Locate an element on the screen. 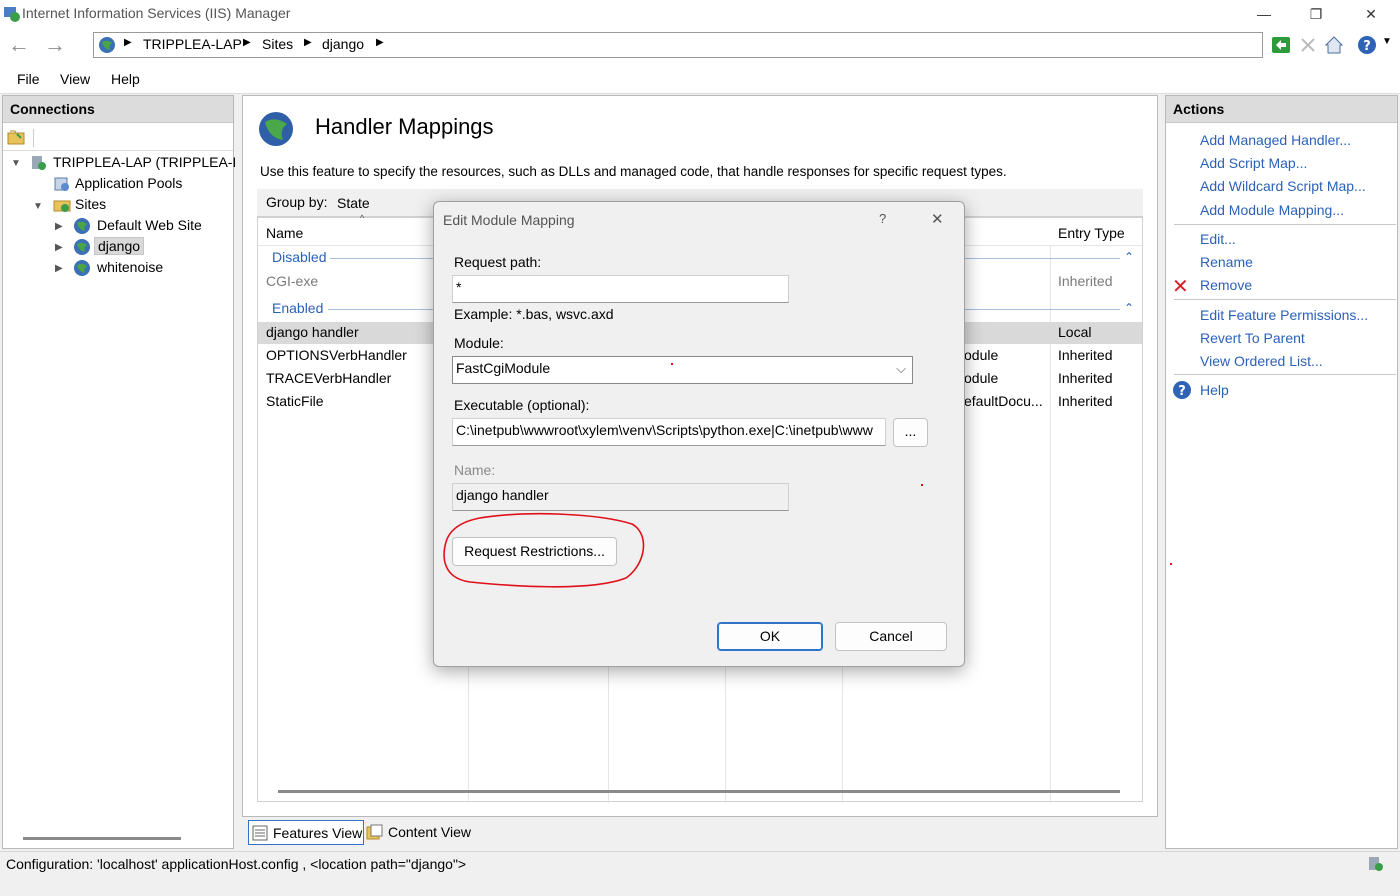 This screenshot has height=896, width=1400. dialog-title: Edit Module Mapping is located at coordinates (509, 220).